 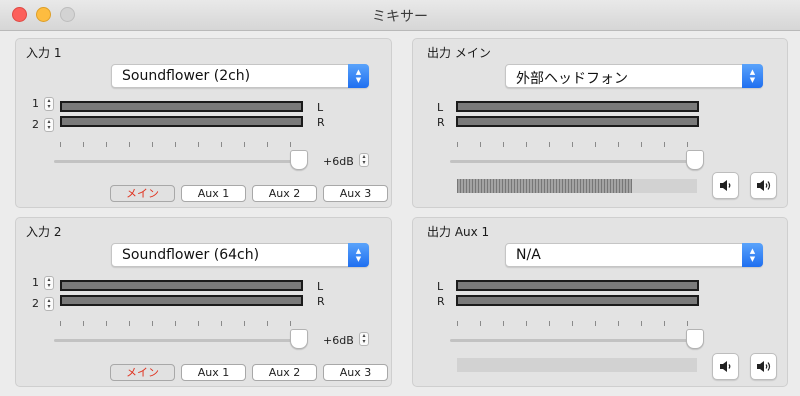 I want to click on panel-title: 入力 2, so click(x=44, y=232).